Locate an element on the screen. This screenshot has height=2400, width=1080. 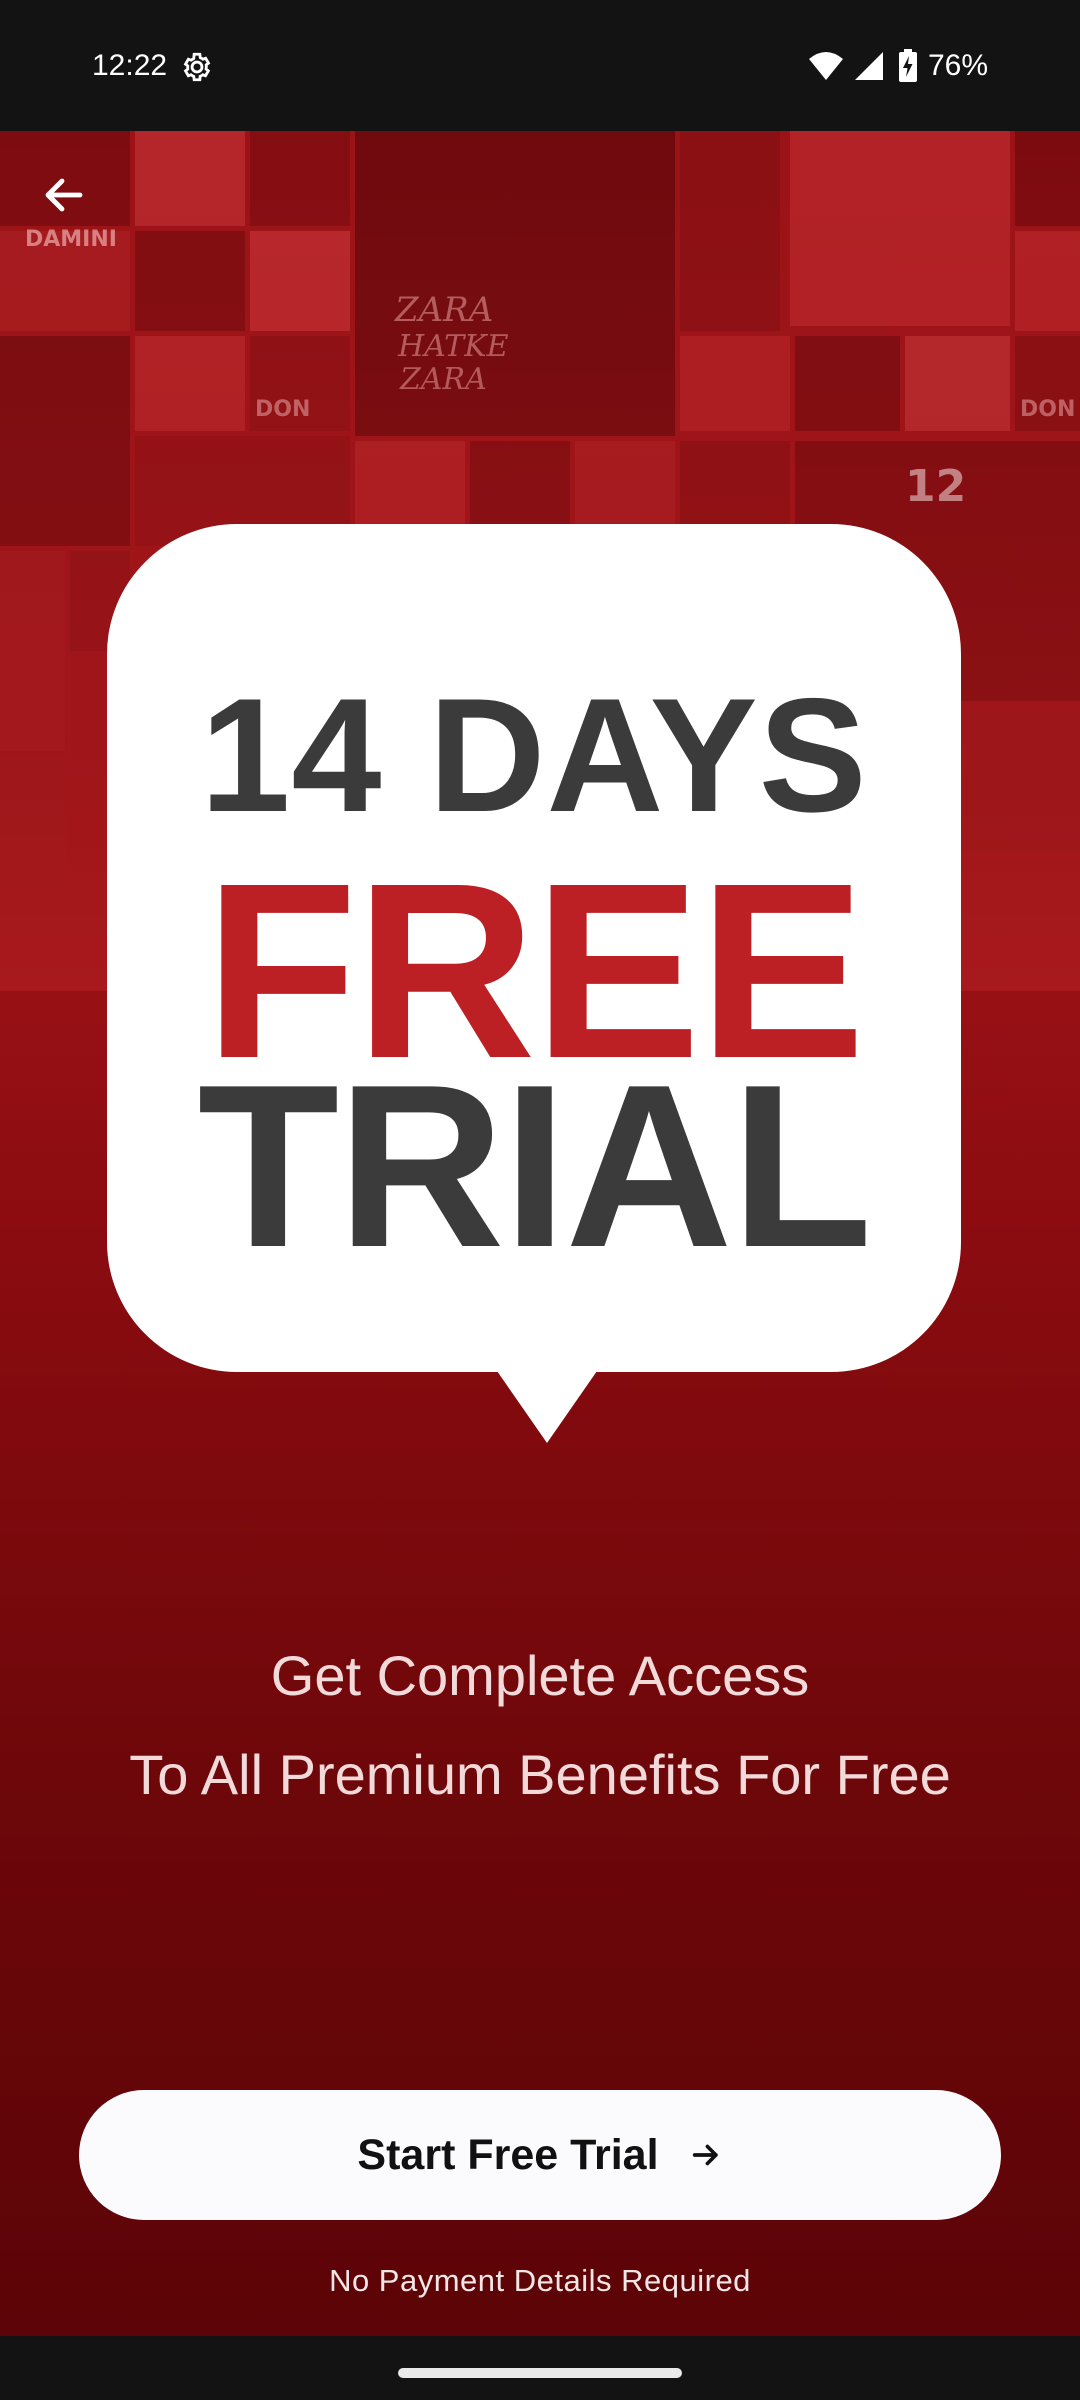
signal-icon is located at coordinates (868, 66).